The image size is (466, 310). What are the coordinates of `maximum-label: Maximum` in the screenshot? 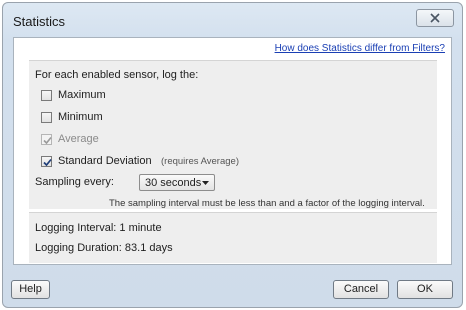 It's located at (82, 95).